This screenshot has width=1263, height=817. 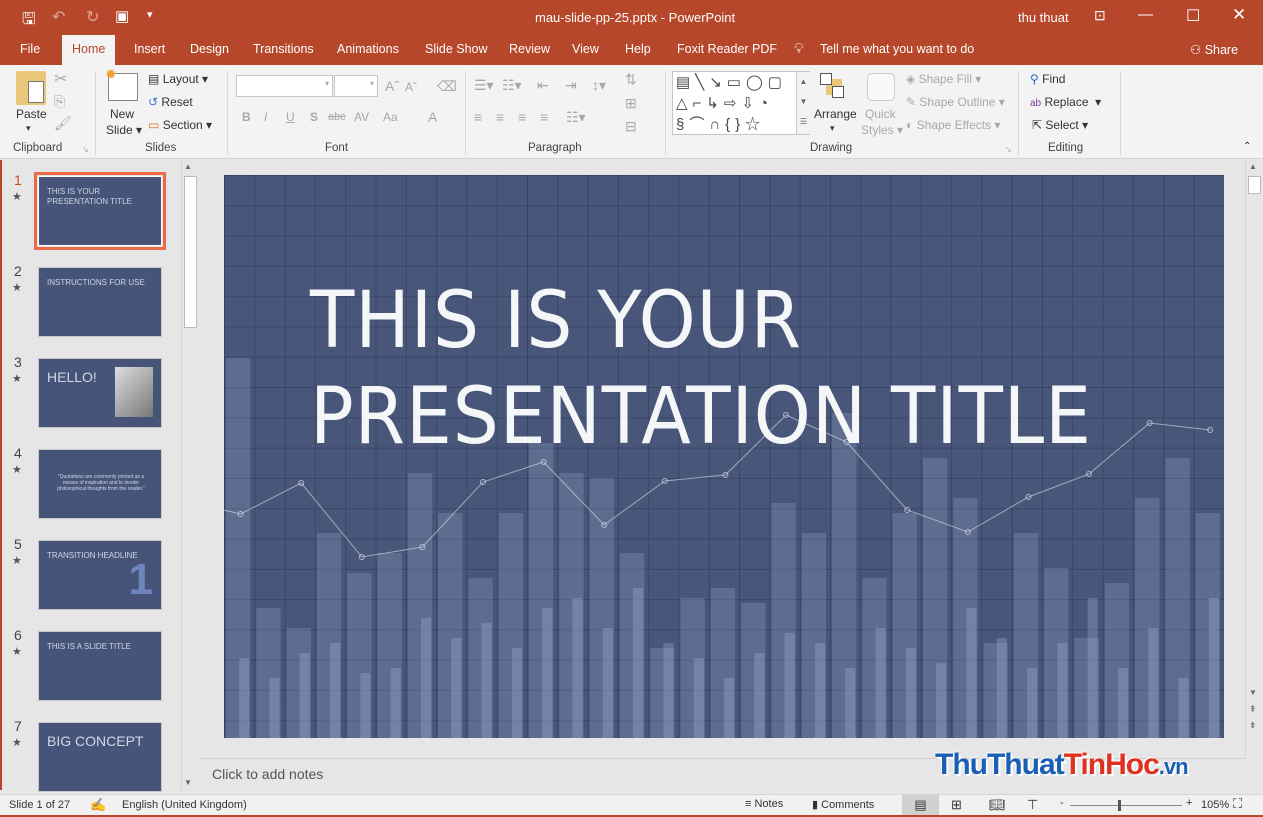 What do you see at coordinates (1047, 79) in the screenshot?
I see `find-button: ⚲ Find` at bounding box center [1047, 79].